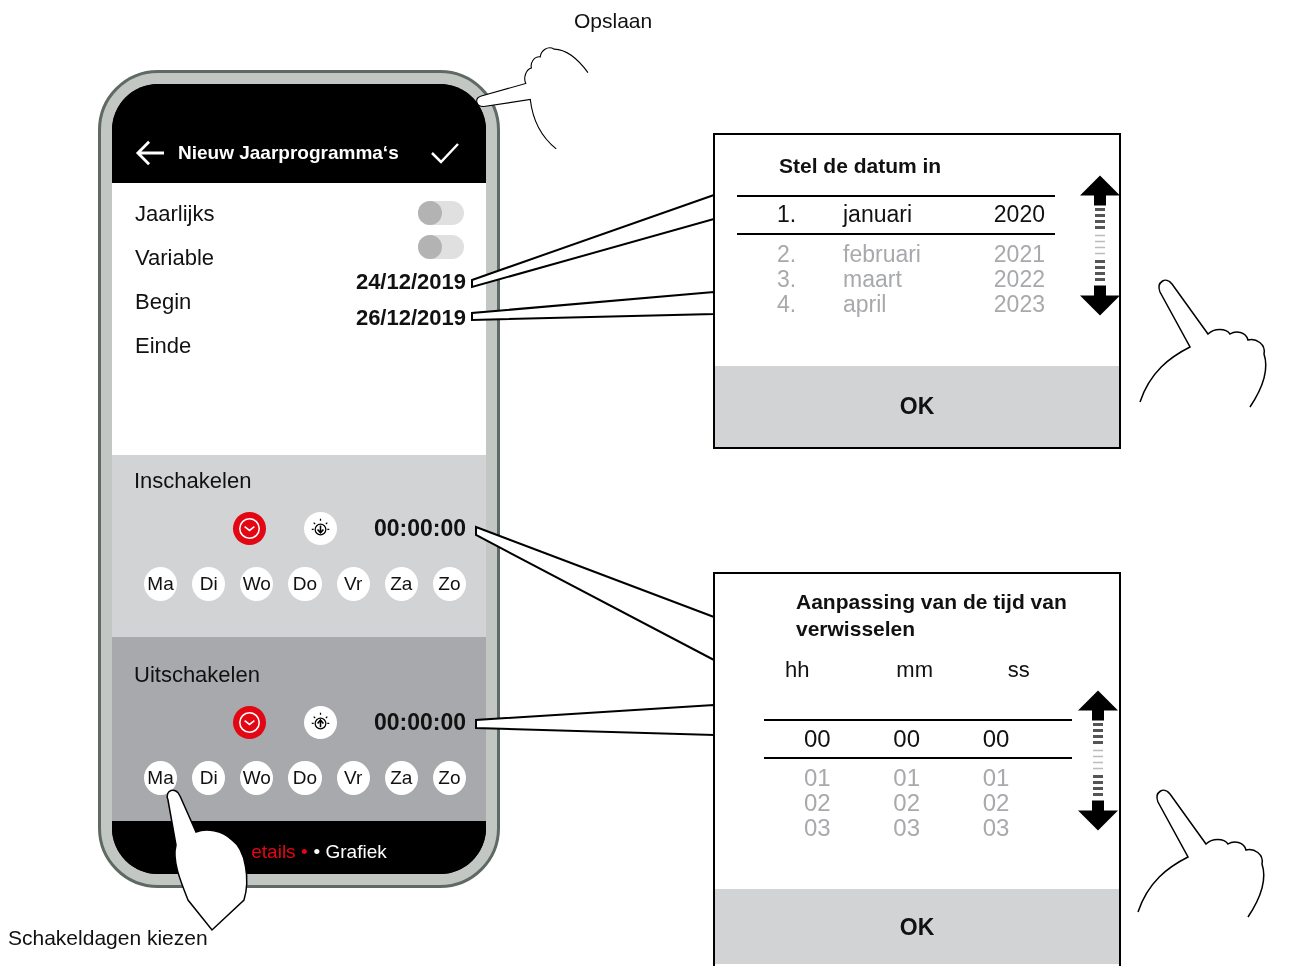 Image resolution: width=1290 pixels, height=966 pixels. What do you see at coordinates (279, 853) in the screenshot?
I see `footer-tab: etails •` at bounding box center [279, 853].